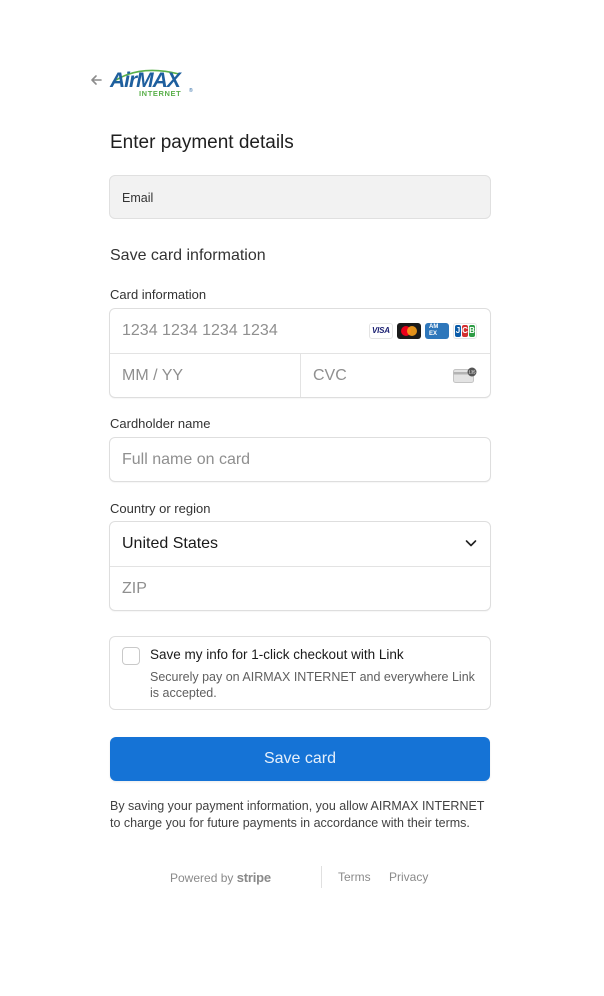 The width and height of the screenshot is (604, 996). I want to click on link-checkbox, so click(131, 656).